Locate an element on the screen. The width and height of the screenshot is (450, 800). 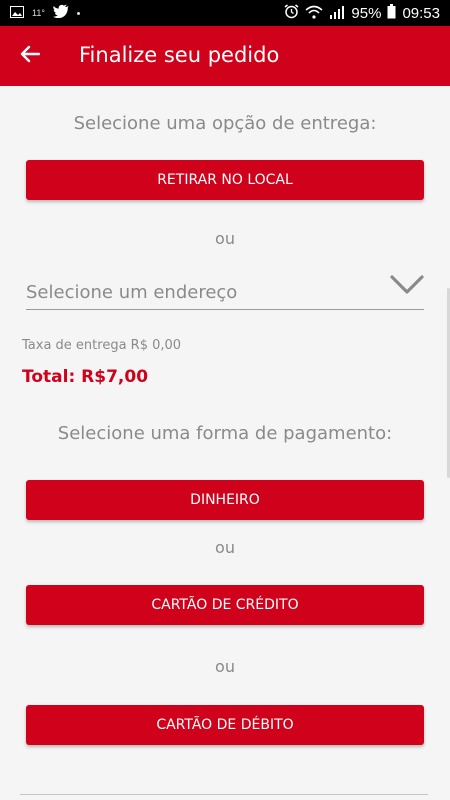
address-select: Selecione um endereço is located at coordinates (225, 292).